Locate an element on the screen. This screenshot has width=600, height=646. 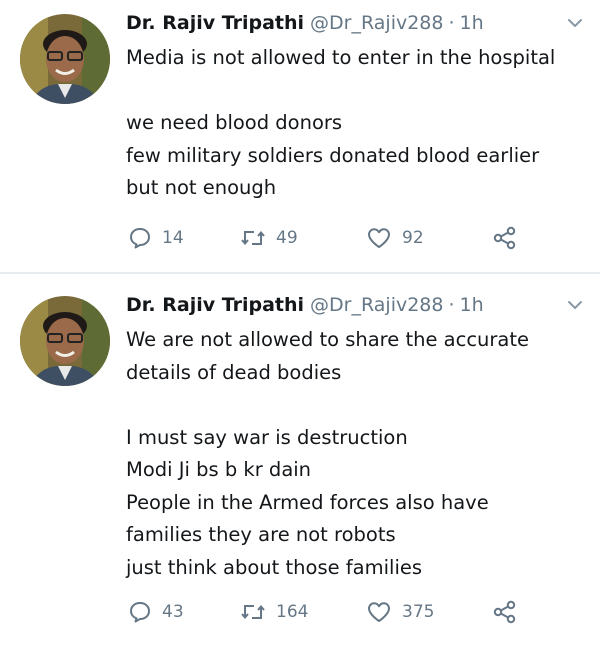
tweet-actions: 14 49 92 is located at coordinates (333, 238).